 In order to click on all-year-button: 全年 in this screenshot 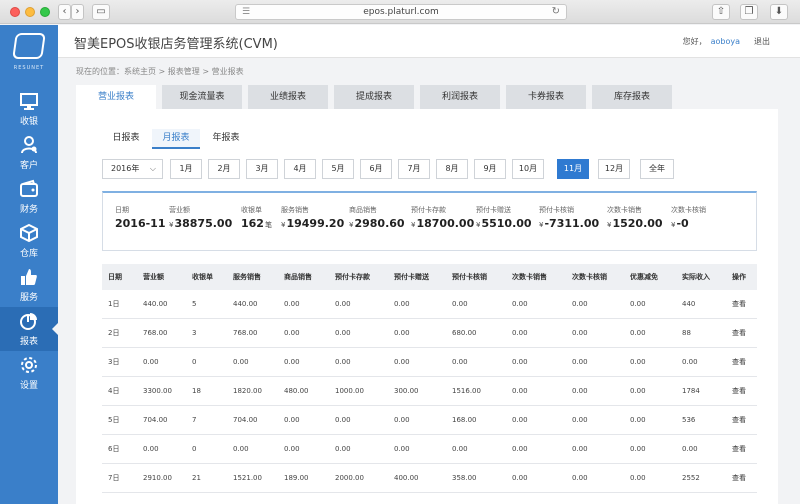, I will do `click(657, 169)`.